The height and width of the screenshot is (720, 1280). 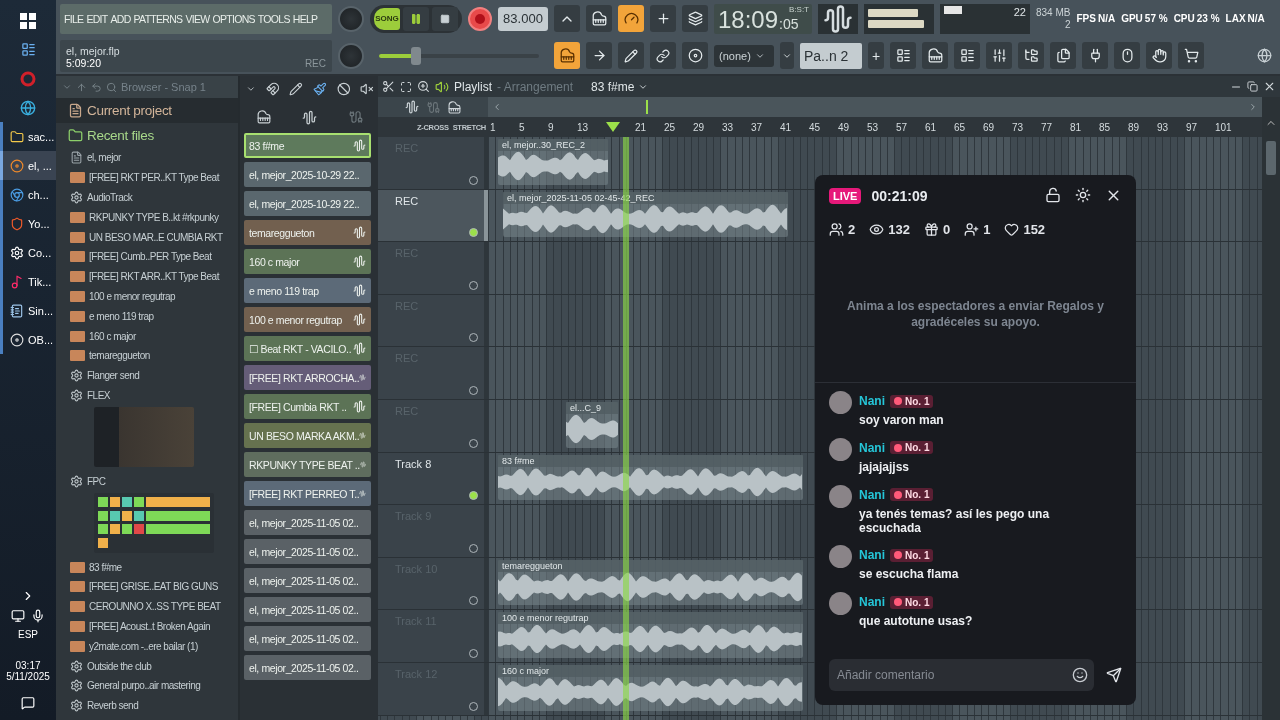 What do you see at coordinates (307, 377) in the screenshot?
I see `clip-item: [FREE] RKT ARROCHA..` at bounding box center [307, 377].